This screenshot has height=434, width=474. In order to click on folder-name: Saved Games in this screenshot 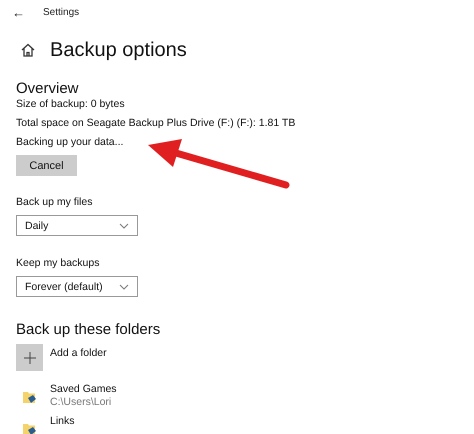, I will do `click(83, 389)`.